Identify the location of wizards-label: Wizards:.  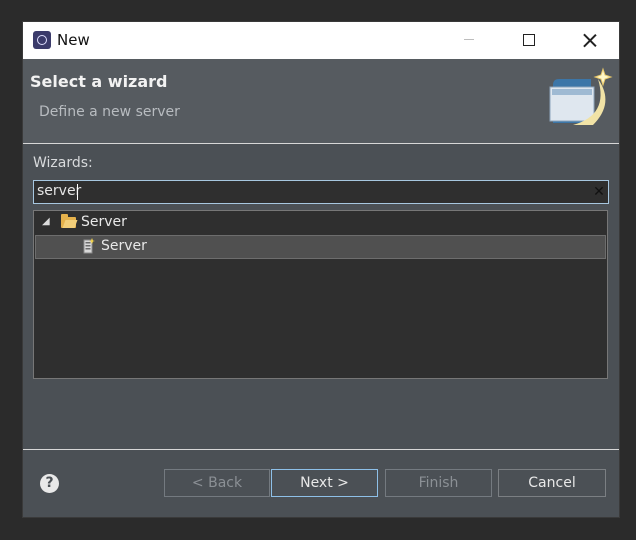
(63, 163).